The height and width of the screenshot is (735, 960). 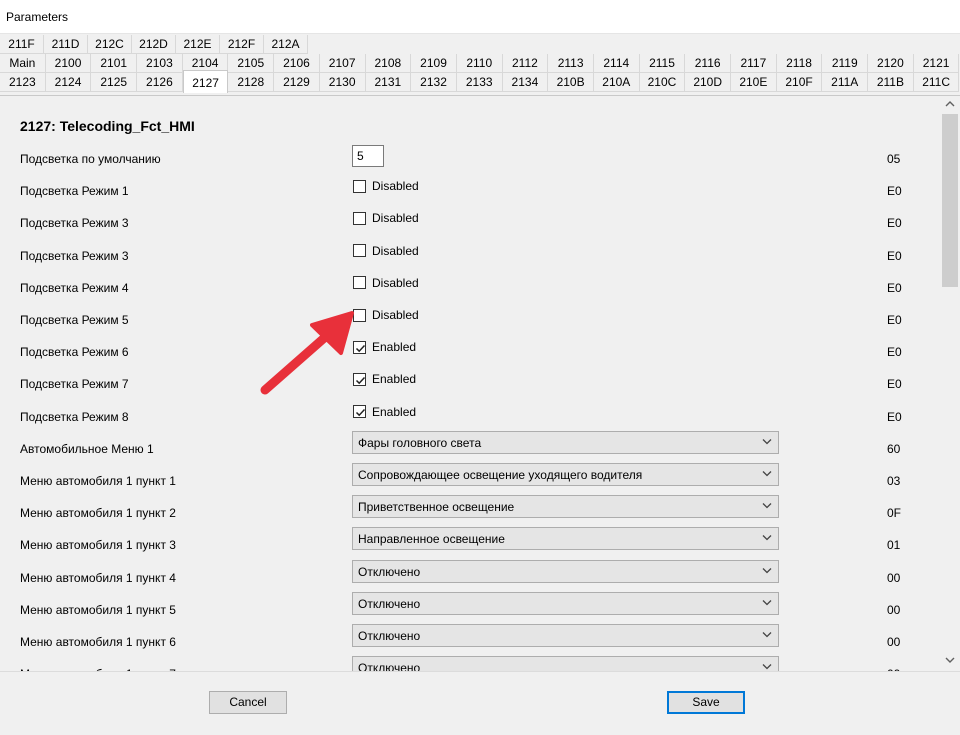 What do you see at coordinates (662, 82) in the screenshot?
I see `tab-210c: 210C` at bounding box center [662, 82].